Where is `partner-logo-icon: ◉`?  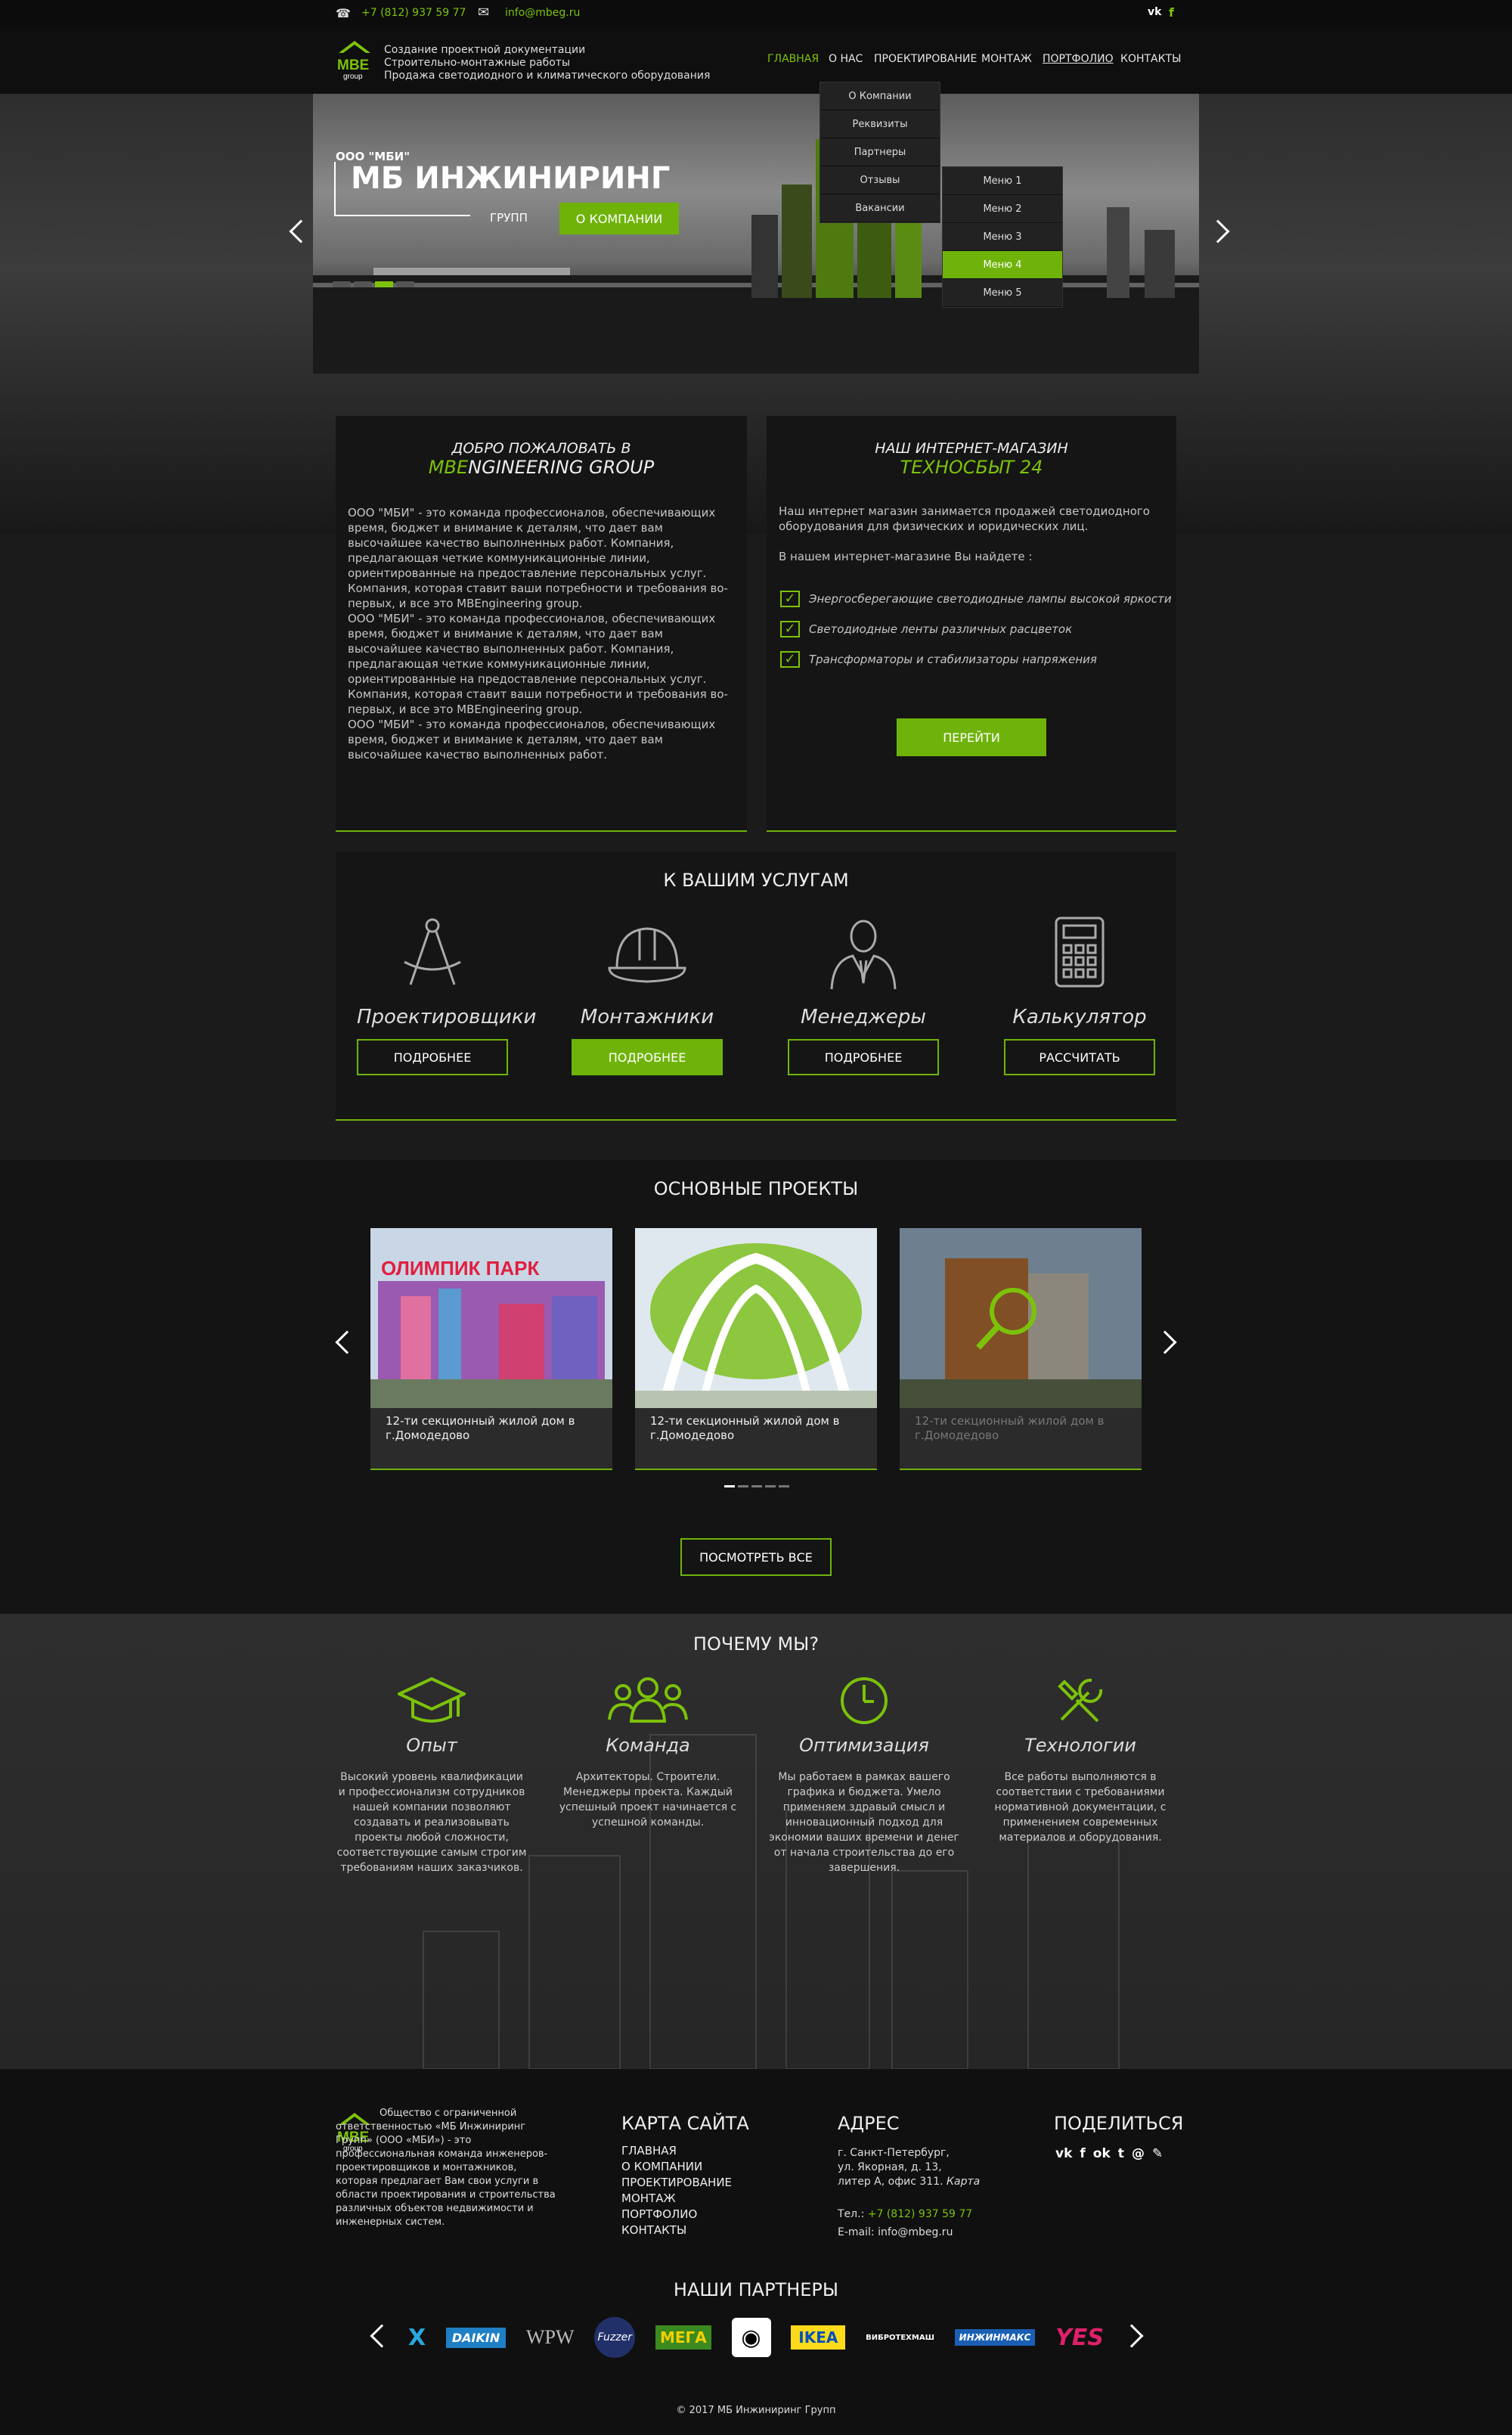
partner-logo-icon: ◉ is located at coordinates (751, 2337).